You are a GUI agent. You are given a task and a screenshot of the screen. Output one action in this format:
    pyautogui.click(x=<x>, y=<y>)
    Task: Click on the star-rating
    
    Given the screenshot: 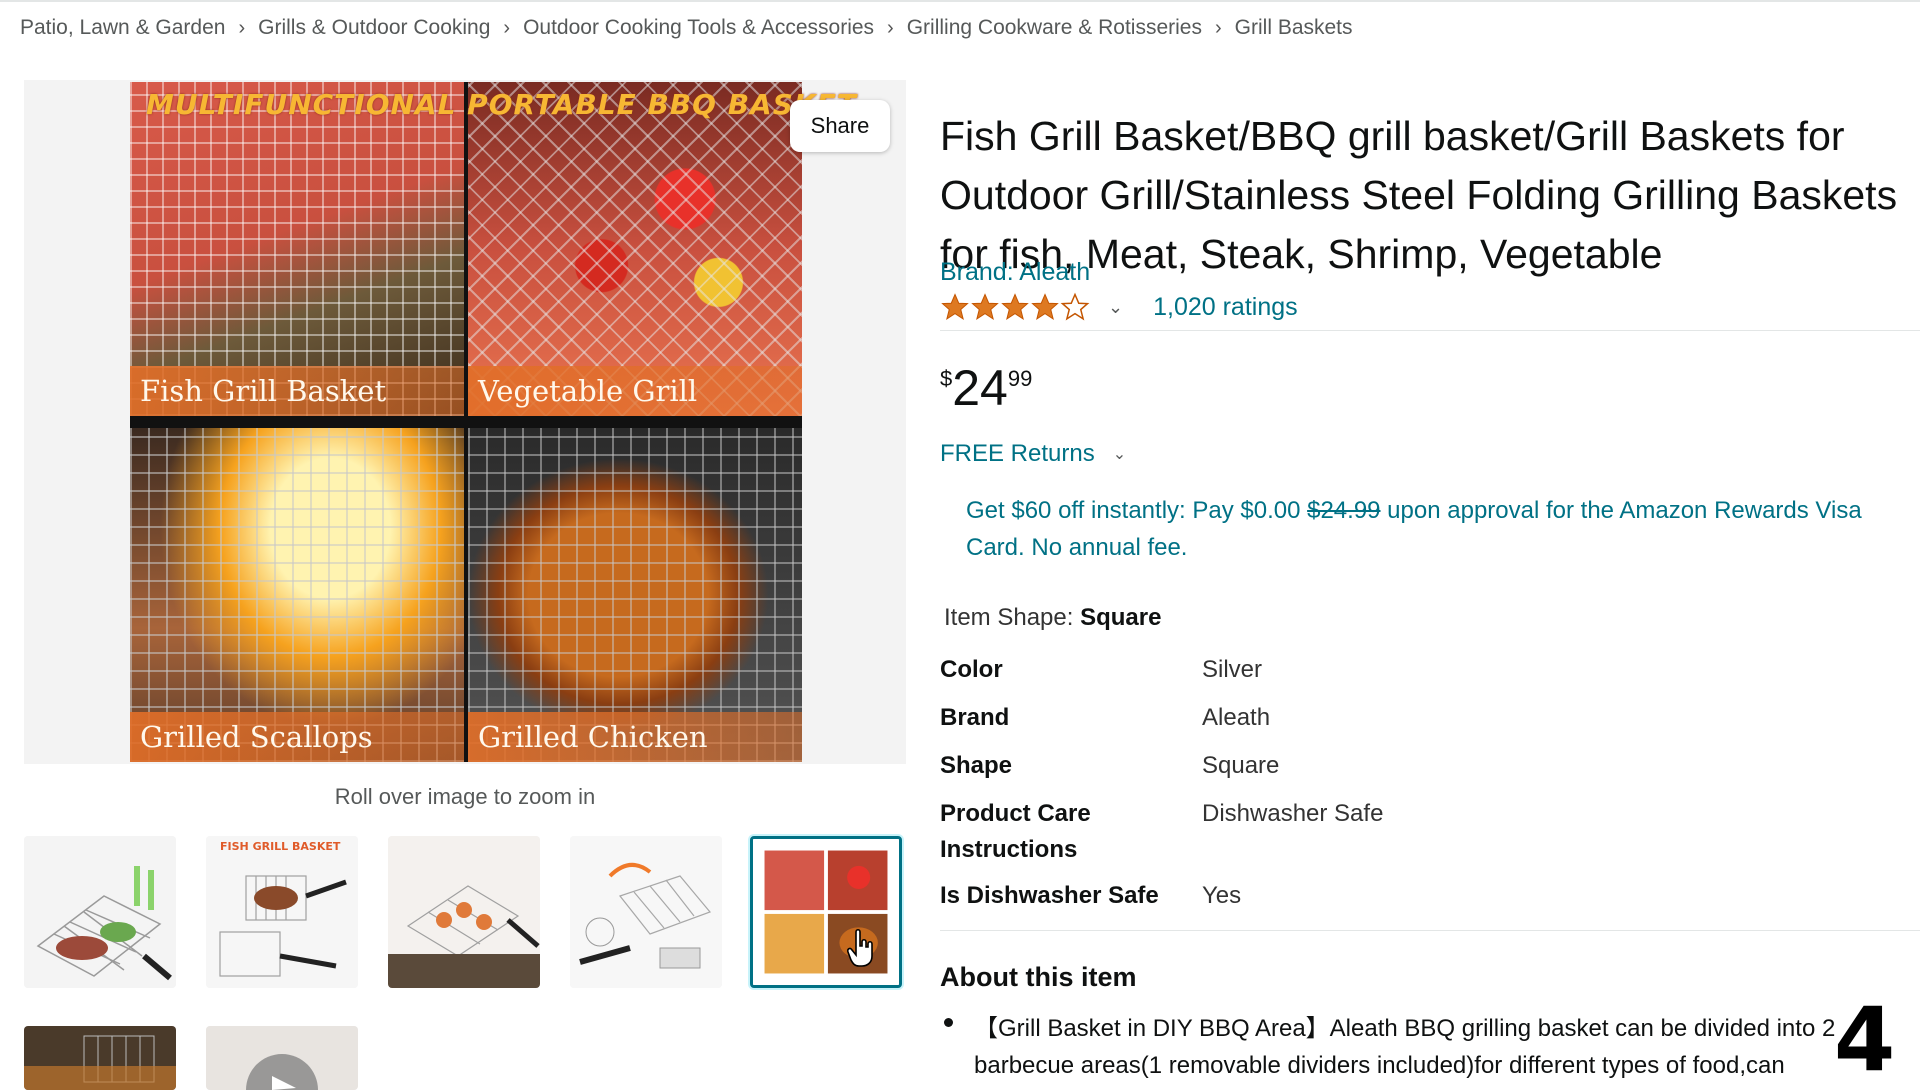 What is the action you would take?
    pyautogui.click(x=1015, y=307)
    